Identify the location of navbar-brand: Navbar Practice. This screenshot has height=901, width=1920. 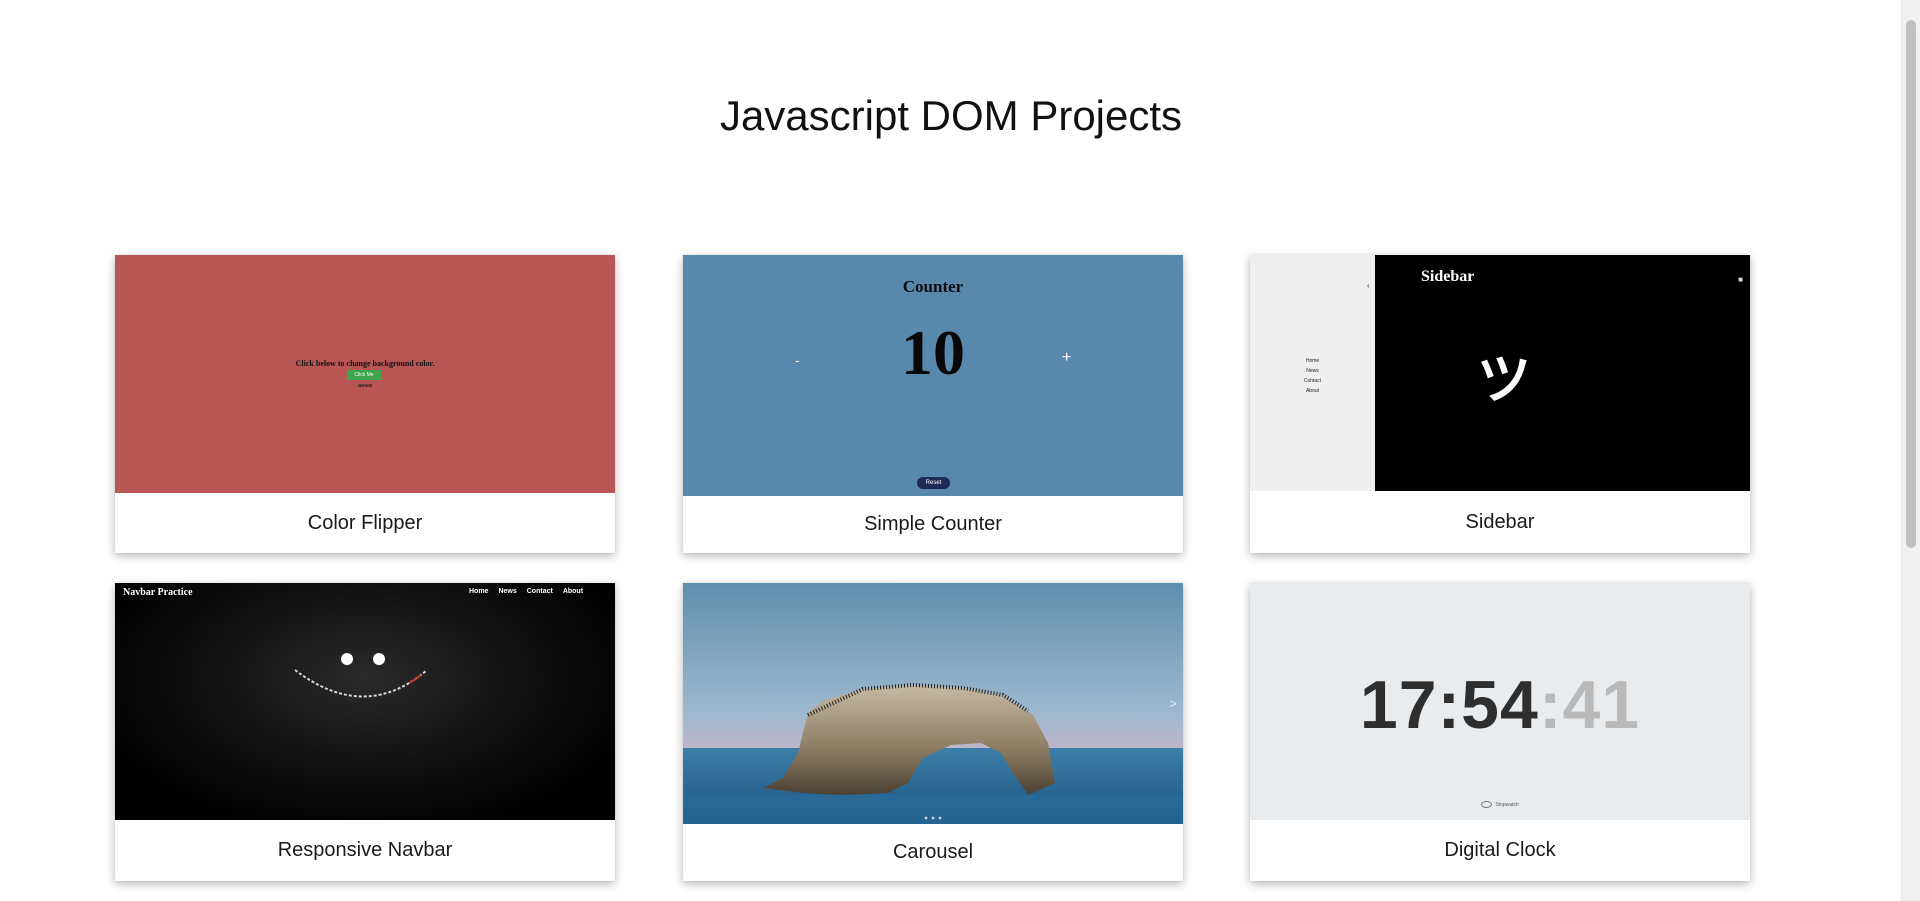
(158, 592).